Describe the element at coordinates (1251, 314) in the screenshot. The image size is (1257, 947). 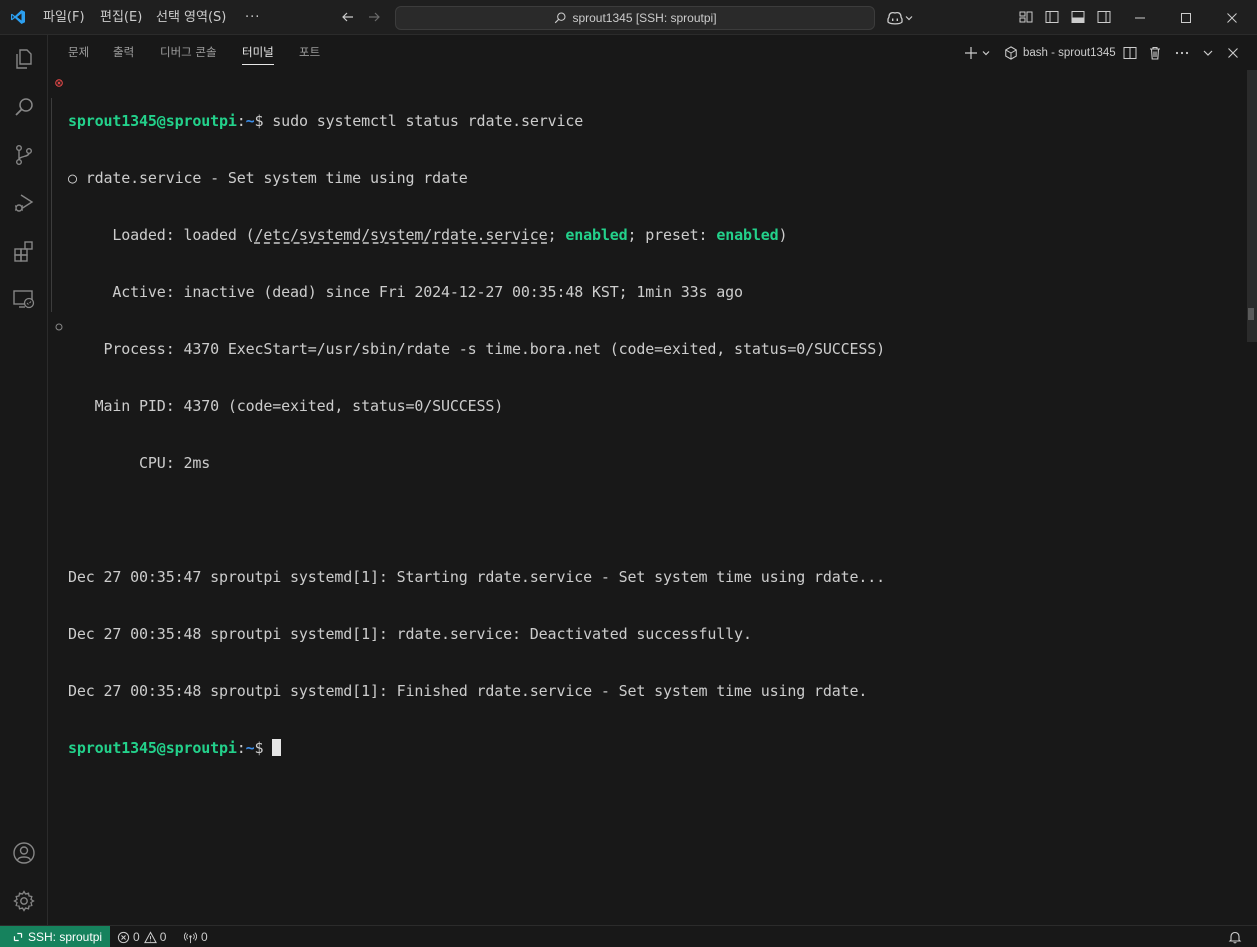
I see `scrollbar-marker` at that location.